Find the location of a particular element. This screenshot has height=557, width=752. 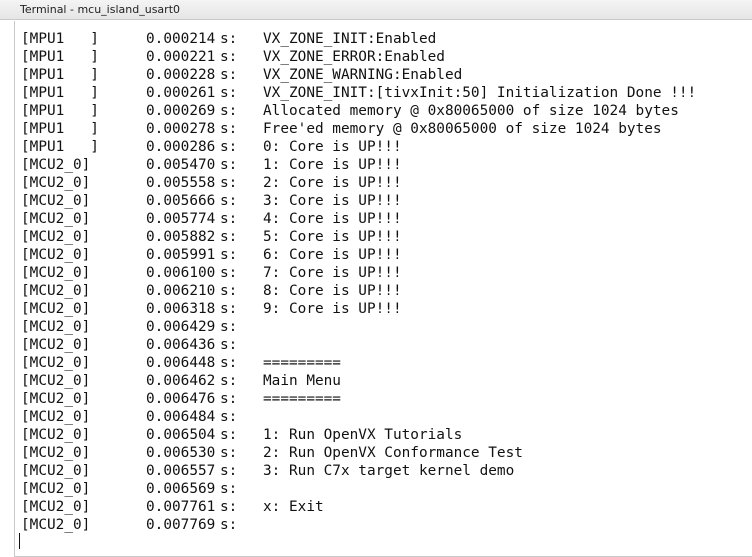

log-message: VX_ZONE_WARNING:Enabled is located at coordinates (363, 75).